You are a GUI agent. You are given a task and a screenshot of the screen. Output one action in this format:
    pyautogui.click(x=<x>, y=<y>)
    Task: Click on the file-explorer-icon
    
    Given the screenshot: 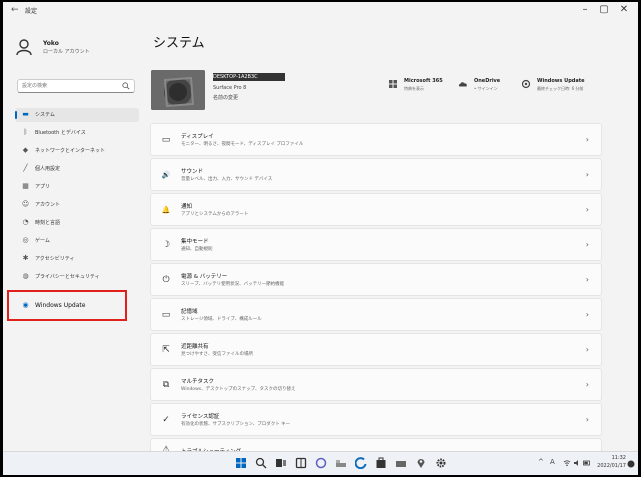 What is the action you would take?
    pyautogui.click(x=341, y=463)
    